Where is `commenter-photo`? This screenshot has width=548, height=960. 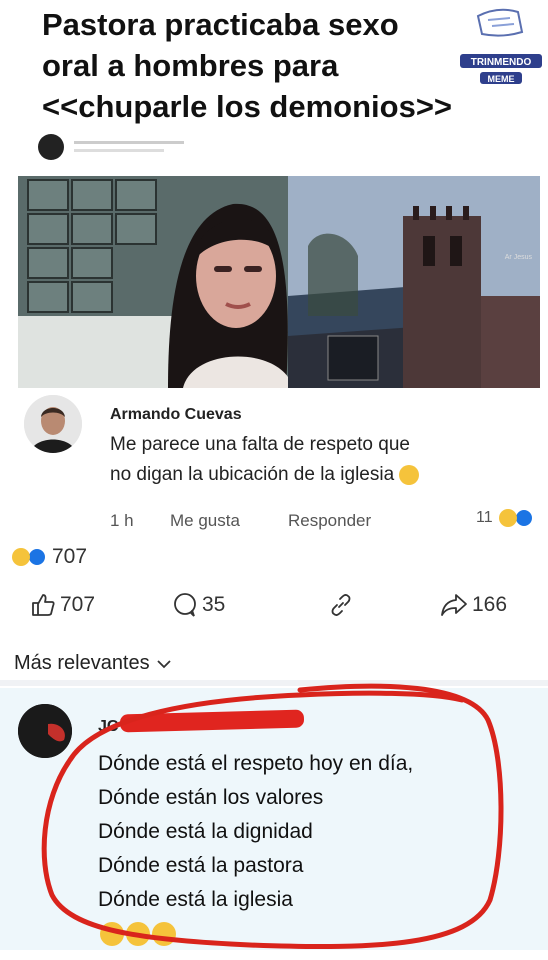
commenter-photo is located at coordinates (53, 424).